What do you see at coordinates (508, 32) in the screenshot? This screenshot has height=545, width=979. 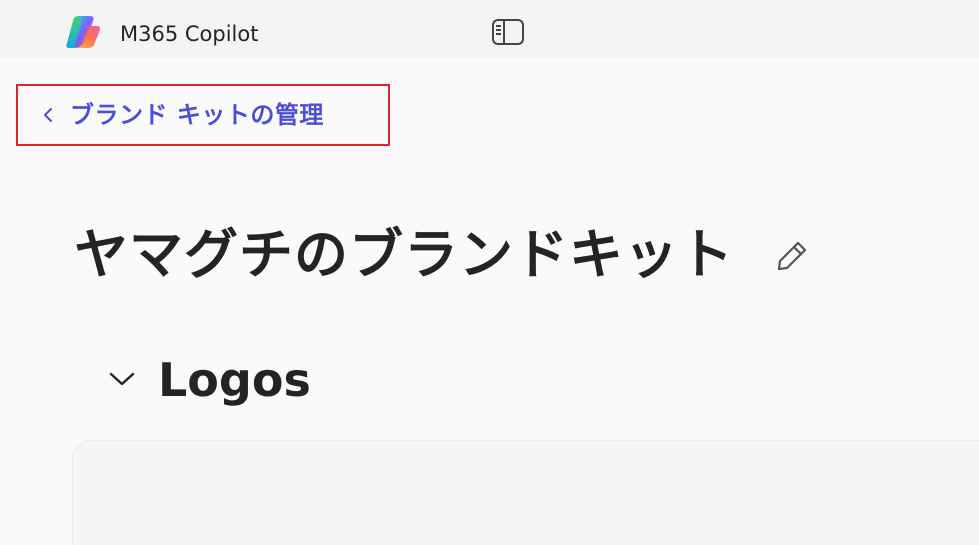 I see `sidebar-toggle-icon` at bounding box center [508, 32].